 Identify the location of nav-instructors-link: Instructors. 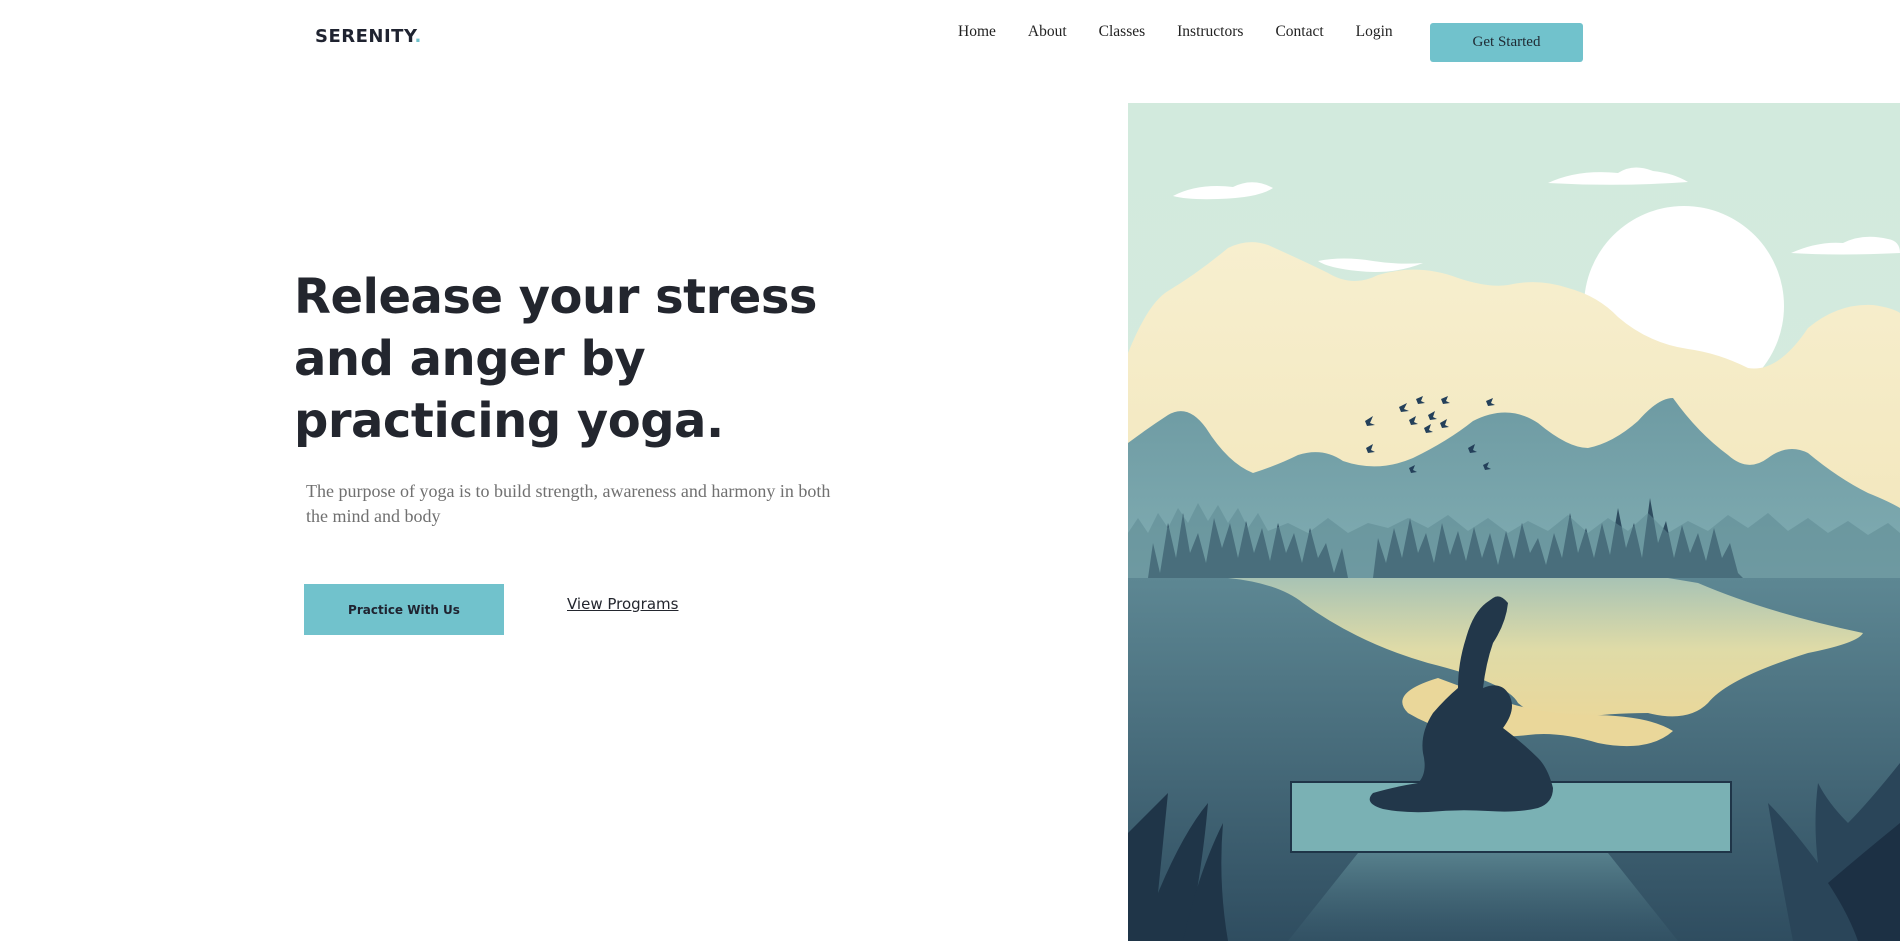
(1210, 32).